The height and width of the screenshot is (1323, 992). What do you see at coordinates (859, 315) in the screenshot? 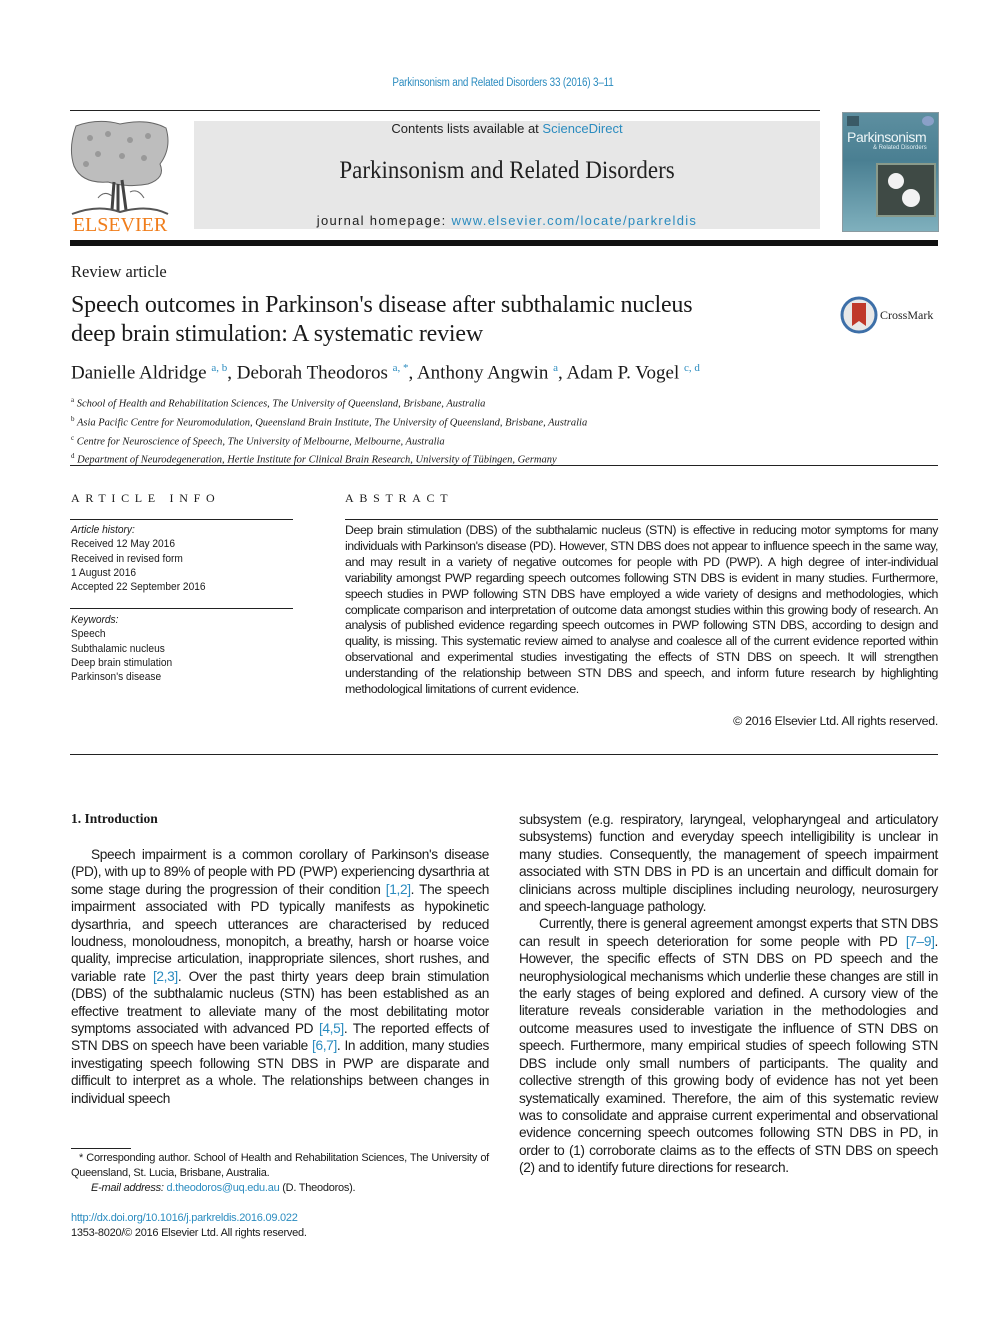
I see `crossmark-icon` at bounding box center [859, 315].